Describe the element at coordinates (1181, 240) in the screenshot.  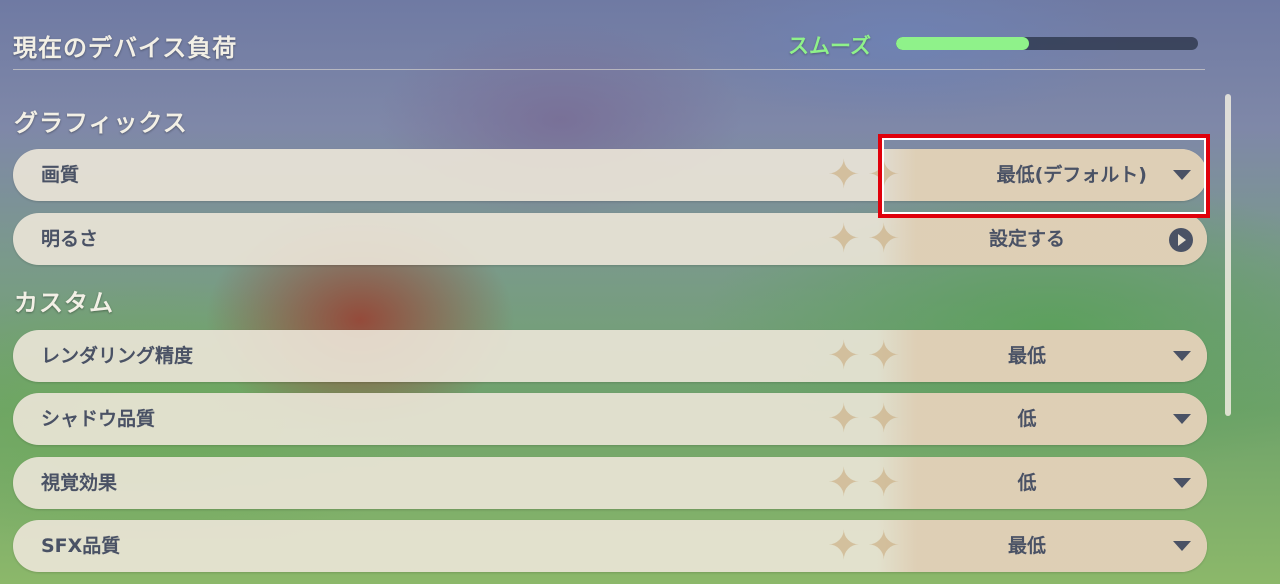
I see `play-arrow-icon` at that location.